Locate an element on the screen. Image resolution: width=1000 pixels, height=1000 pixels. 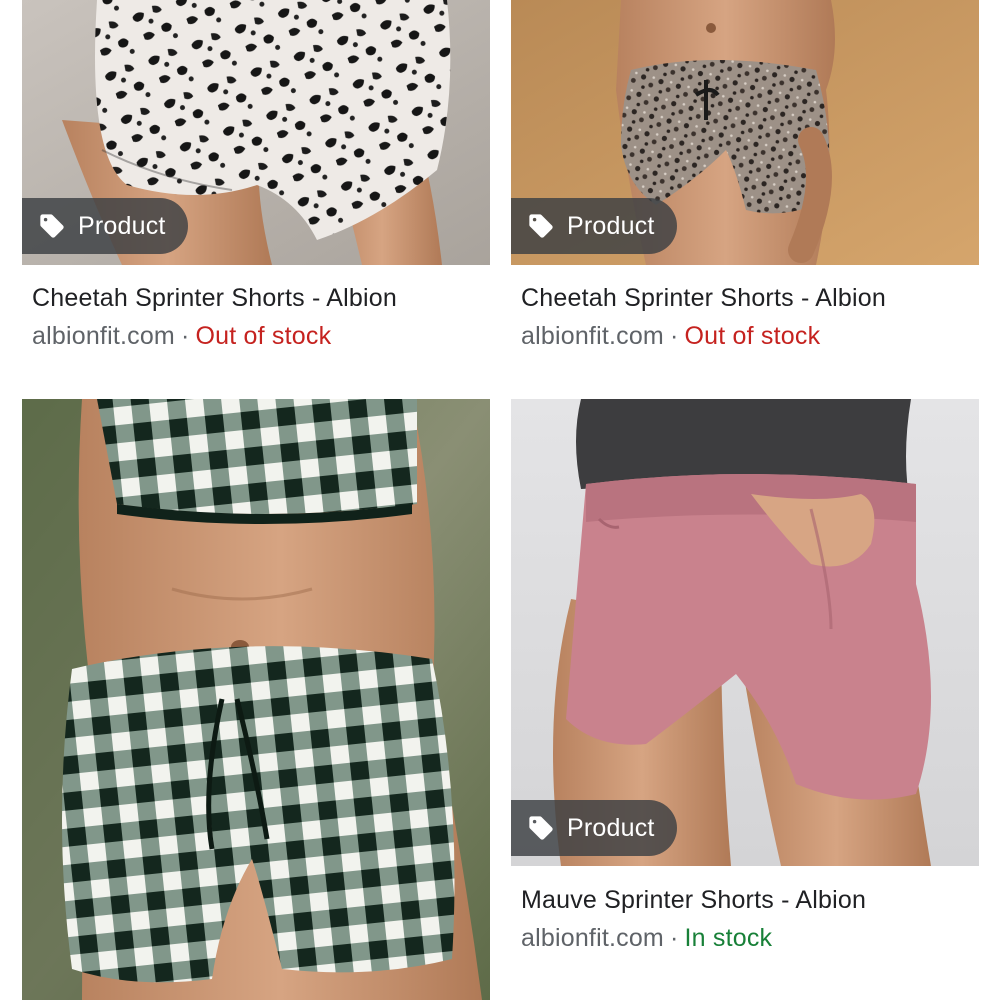
stock-status: In stock is located at coordinates (728, 938).